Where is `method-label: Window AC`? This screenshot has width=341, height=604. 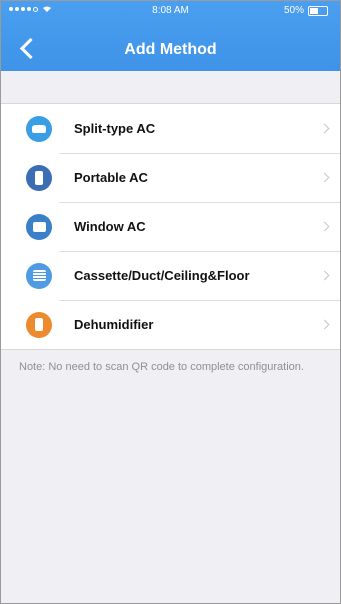
method-label: Window AC is located at coordinates (110, 226).